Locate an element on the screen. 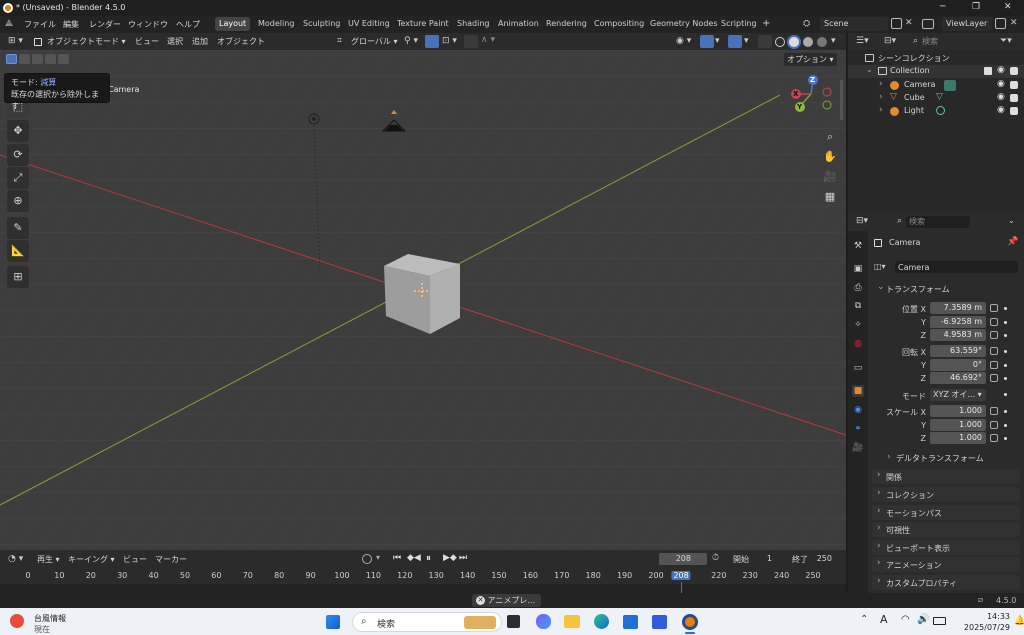  visibility-dropdown-icon: ◉ ▾ is located at coordinates (683, 41).